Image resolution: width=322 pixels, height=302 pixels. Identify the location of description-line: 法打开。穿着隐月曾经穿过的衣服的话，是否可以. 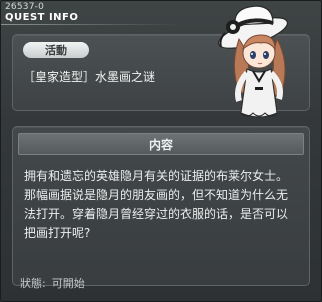
(156, 214).